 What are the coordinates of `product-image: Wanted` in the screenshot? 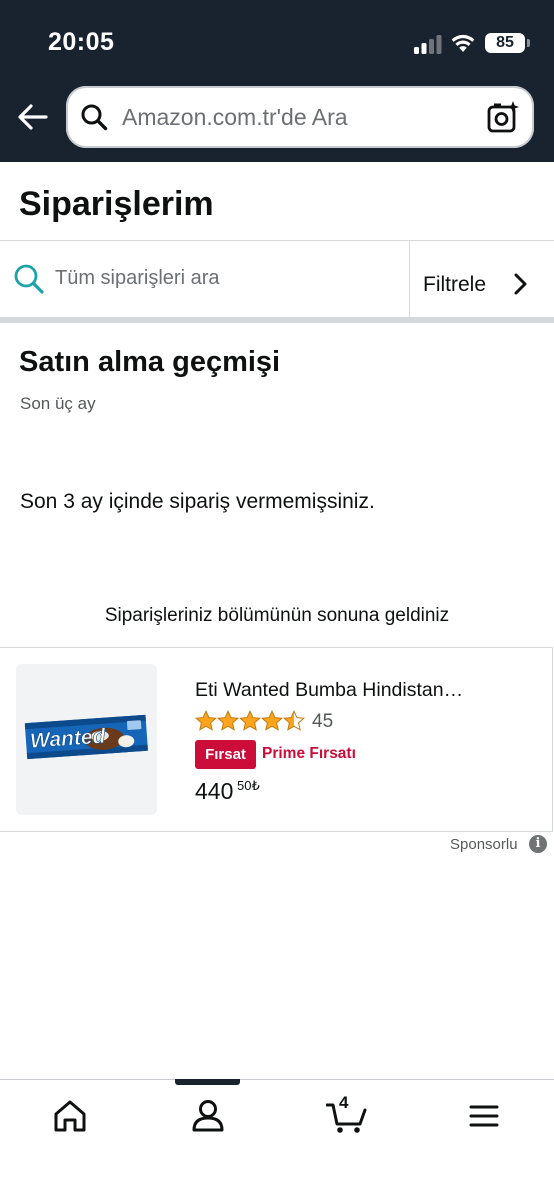 It's located at (86, 739).